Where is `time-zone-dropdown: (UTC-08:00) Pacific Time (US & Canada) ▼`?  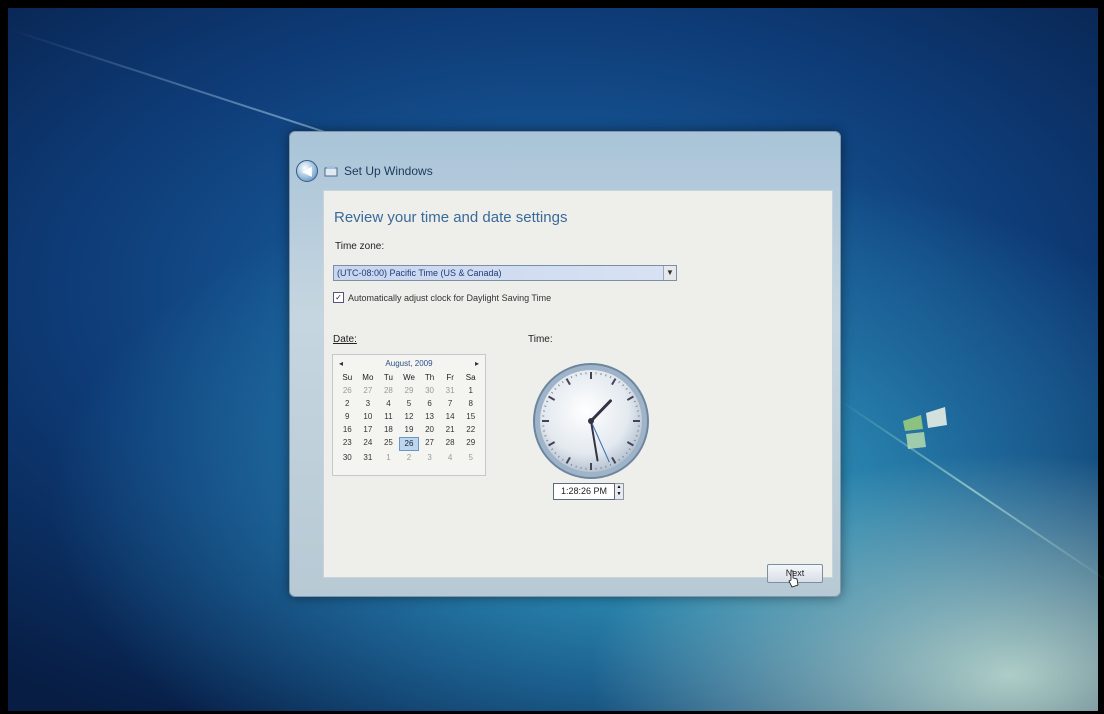 time-zone-dropdown: (UTC-08:00) Pacific Time (US & Canada) ▼ is located at coordinates (505, 273).